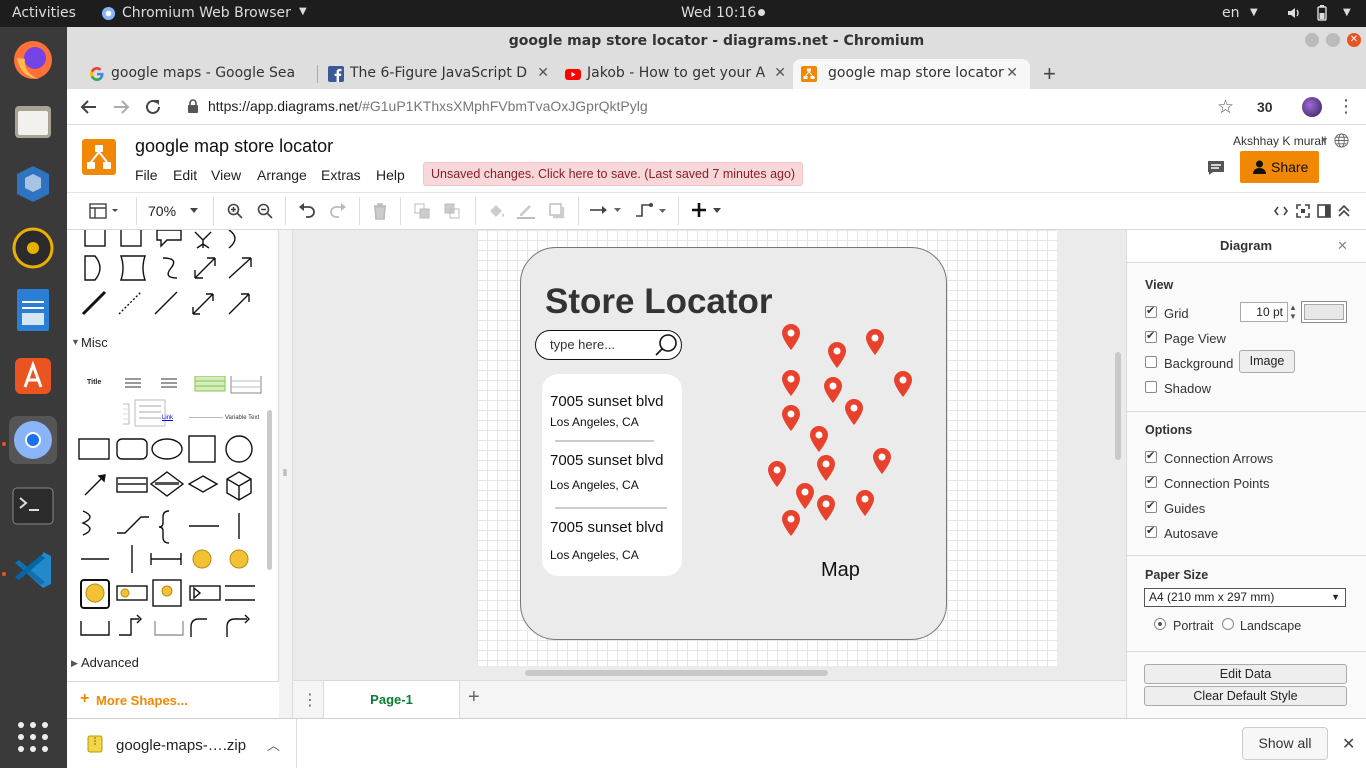 The height and width of the screenshot is (768, 1366). Describe the element at coordinates (269, 490) in the screenshot. I see `shapes-scrollbar` at that location.